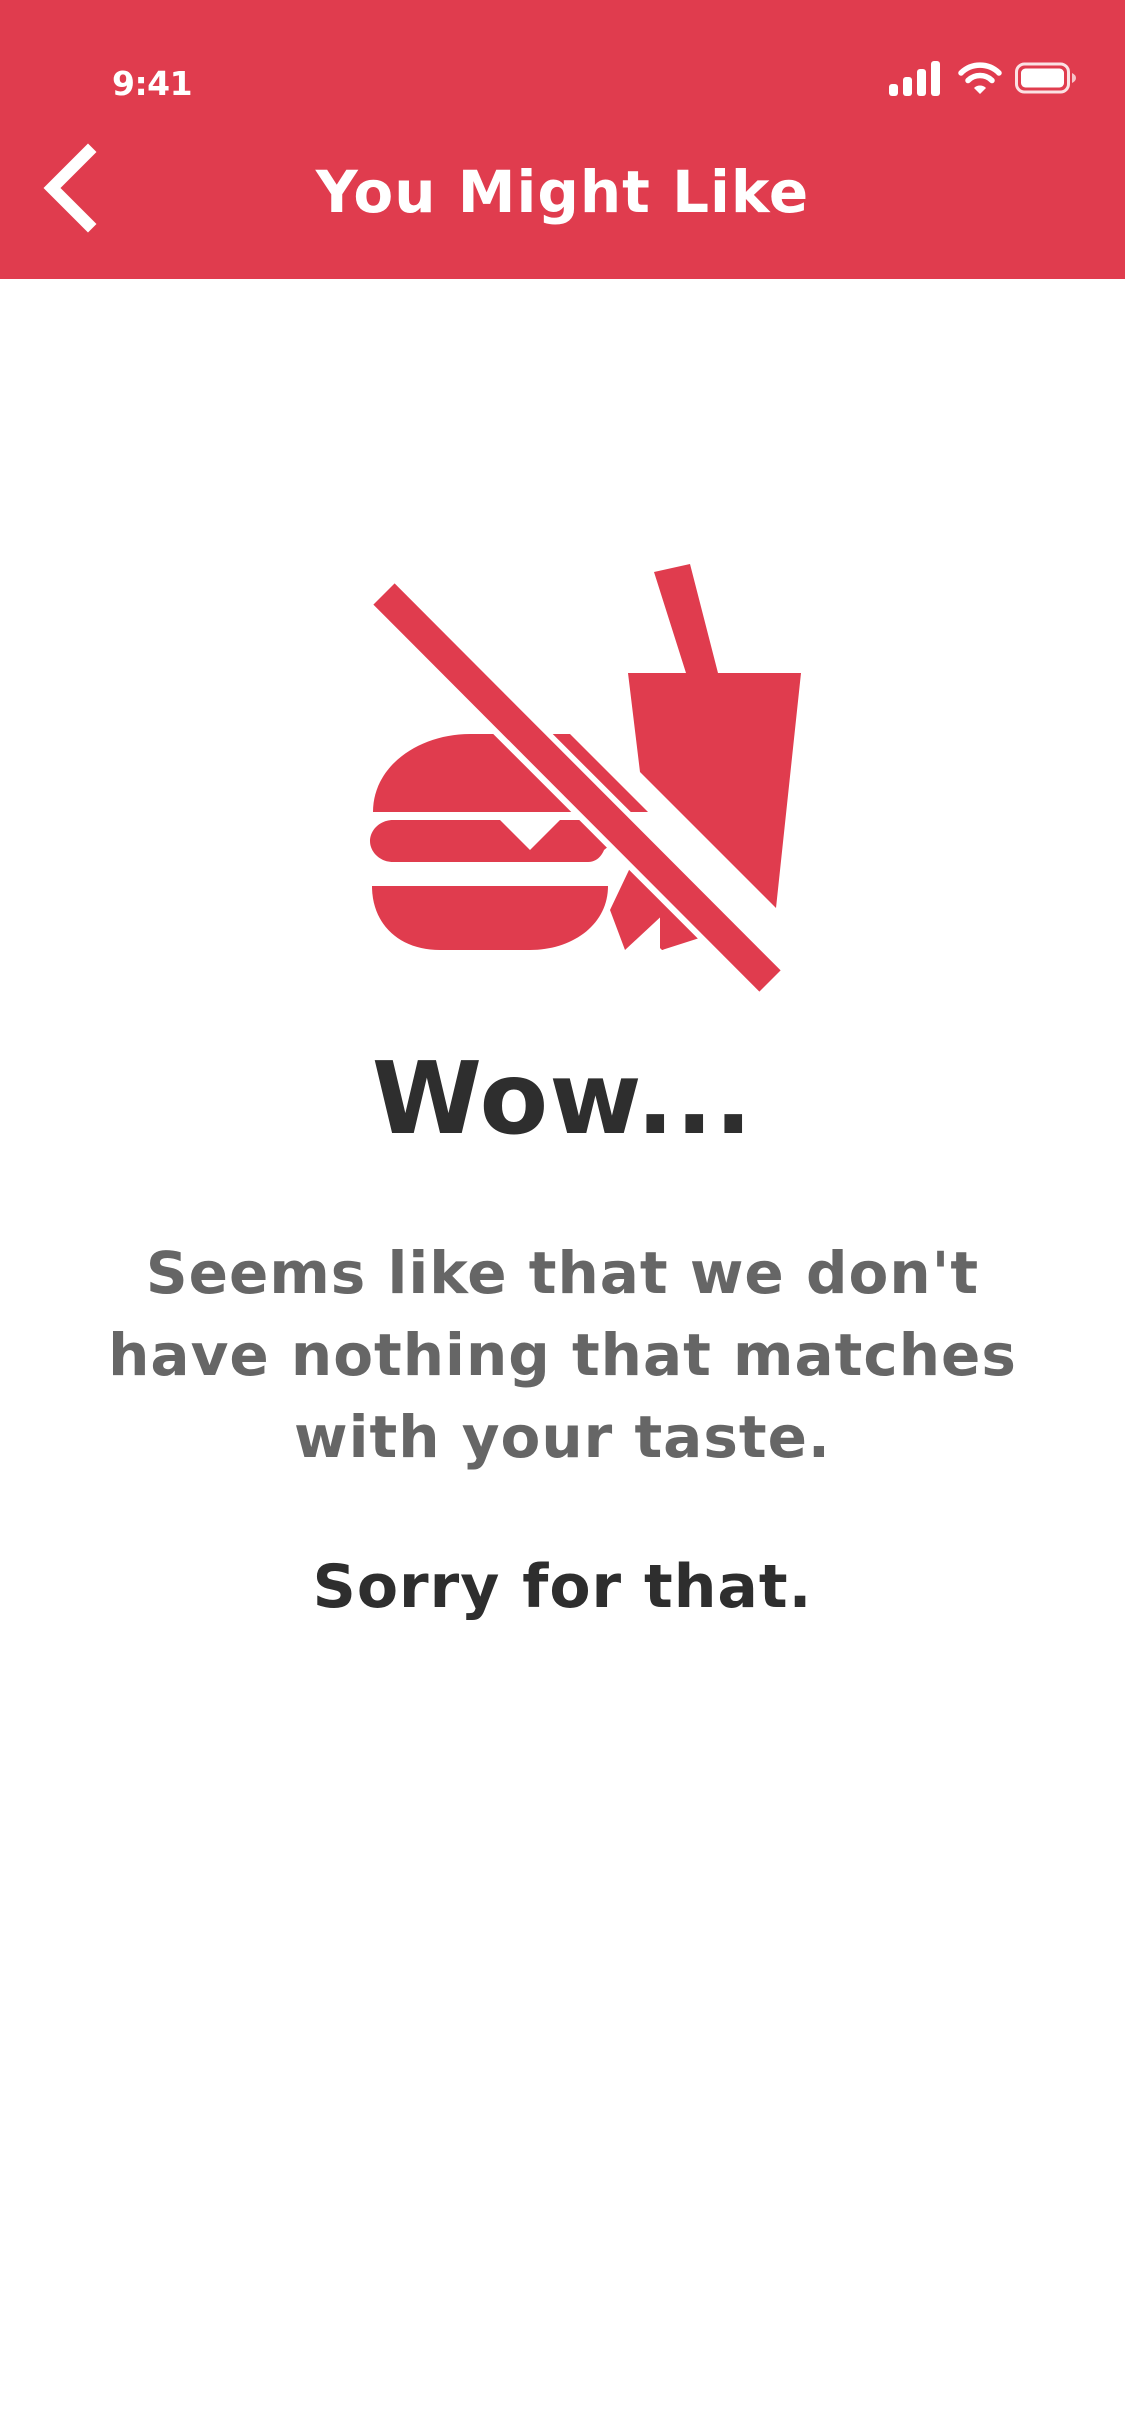 Image resolution: width=1125 pixels, height=2436 pixels. What do you see at coordinates (914, 78) in the screenshot?
I see `signal-icon` at bounding box center [914, 78].